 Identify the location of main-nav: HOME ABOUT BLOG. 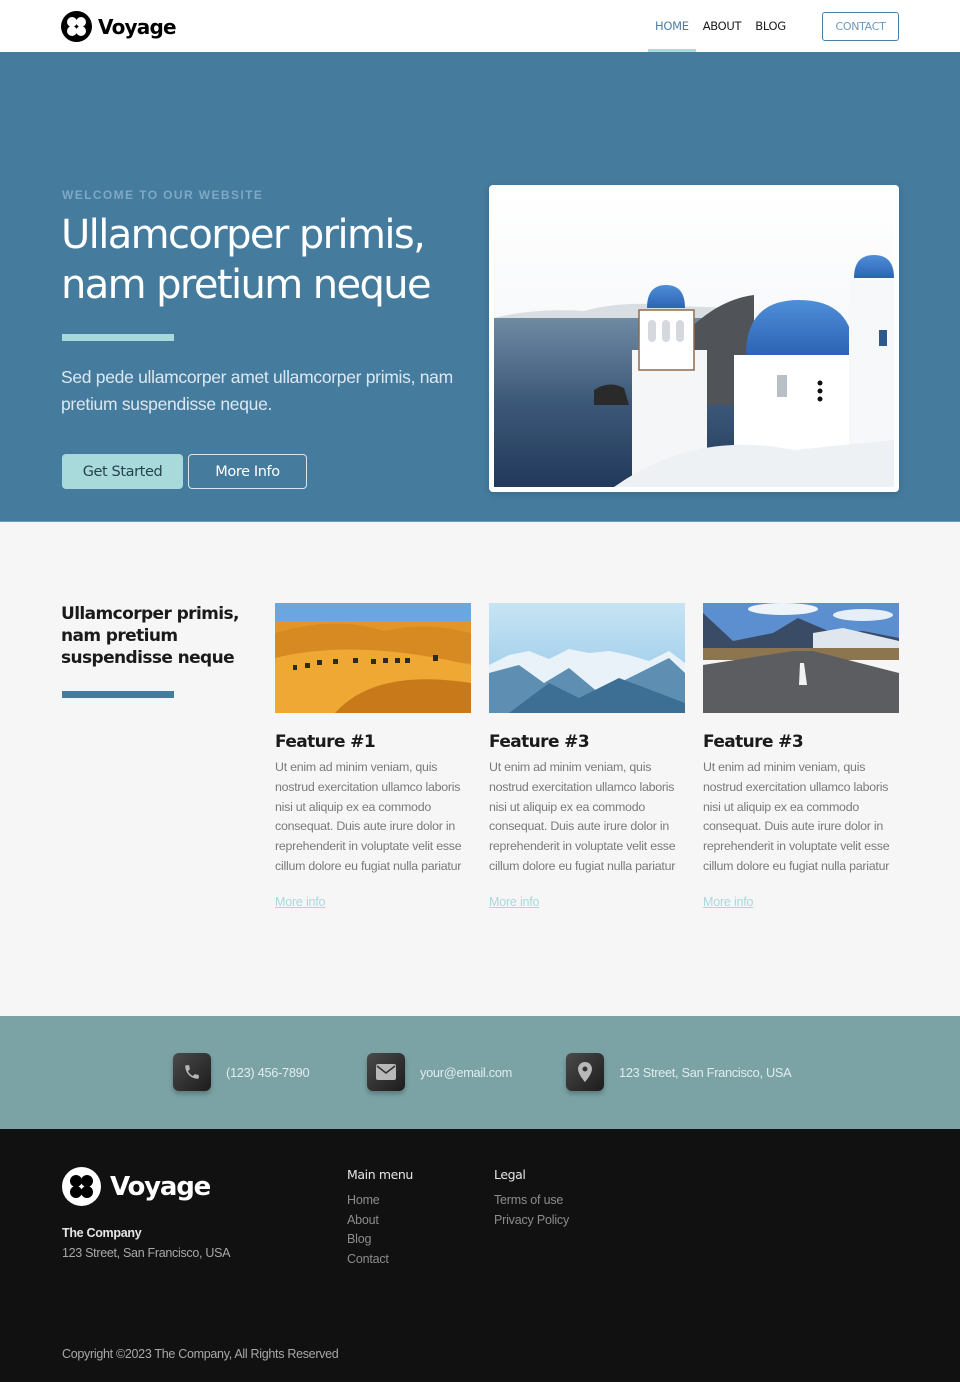
(720, 26).